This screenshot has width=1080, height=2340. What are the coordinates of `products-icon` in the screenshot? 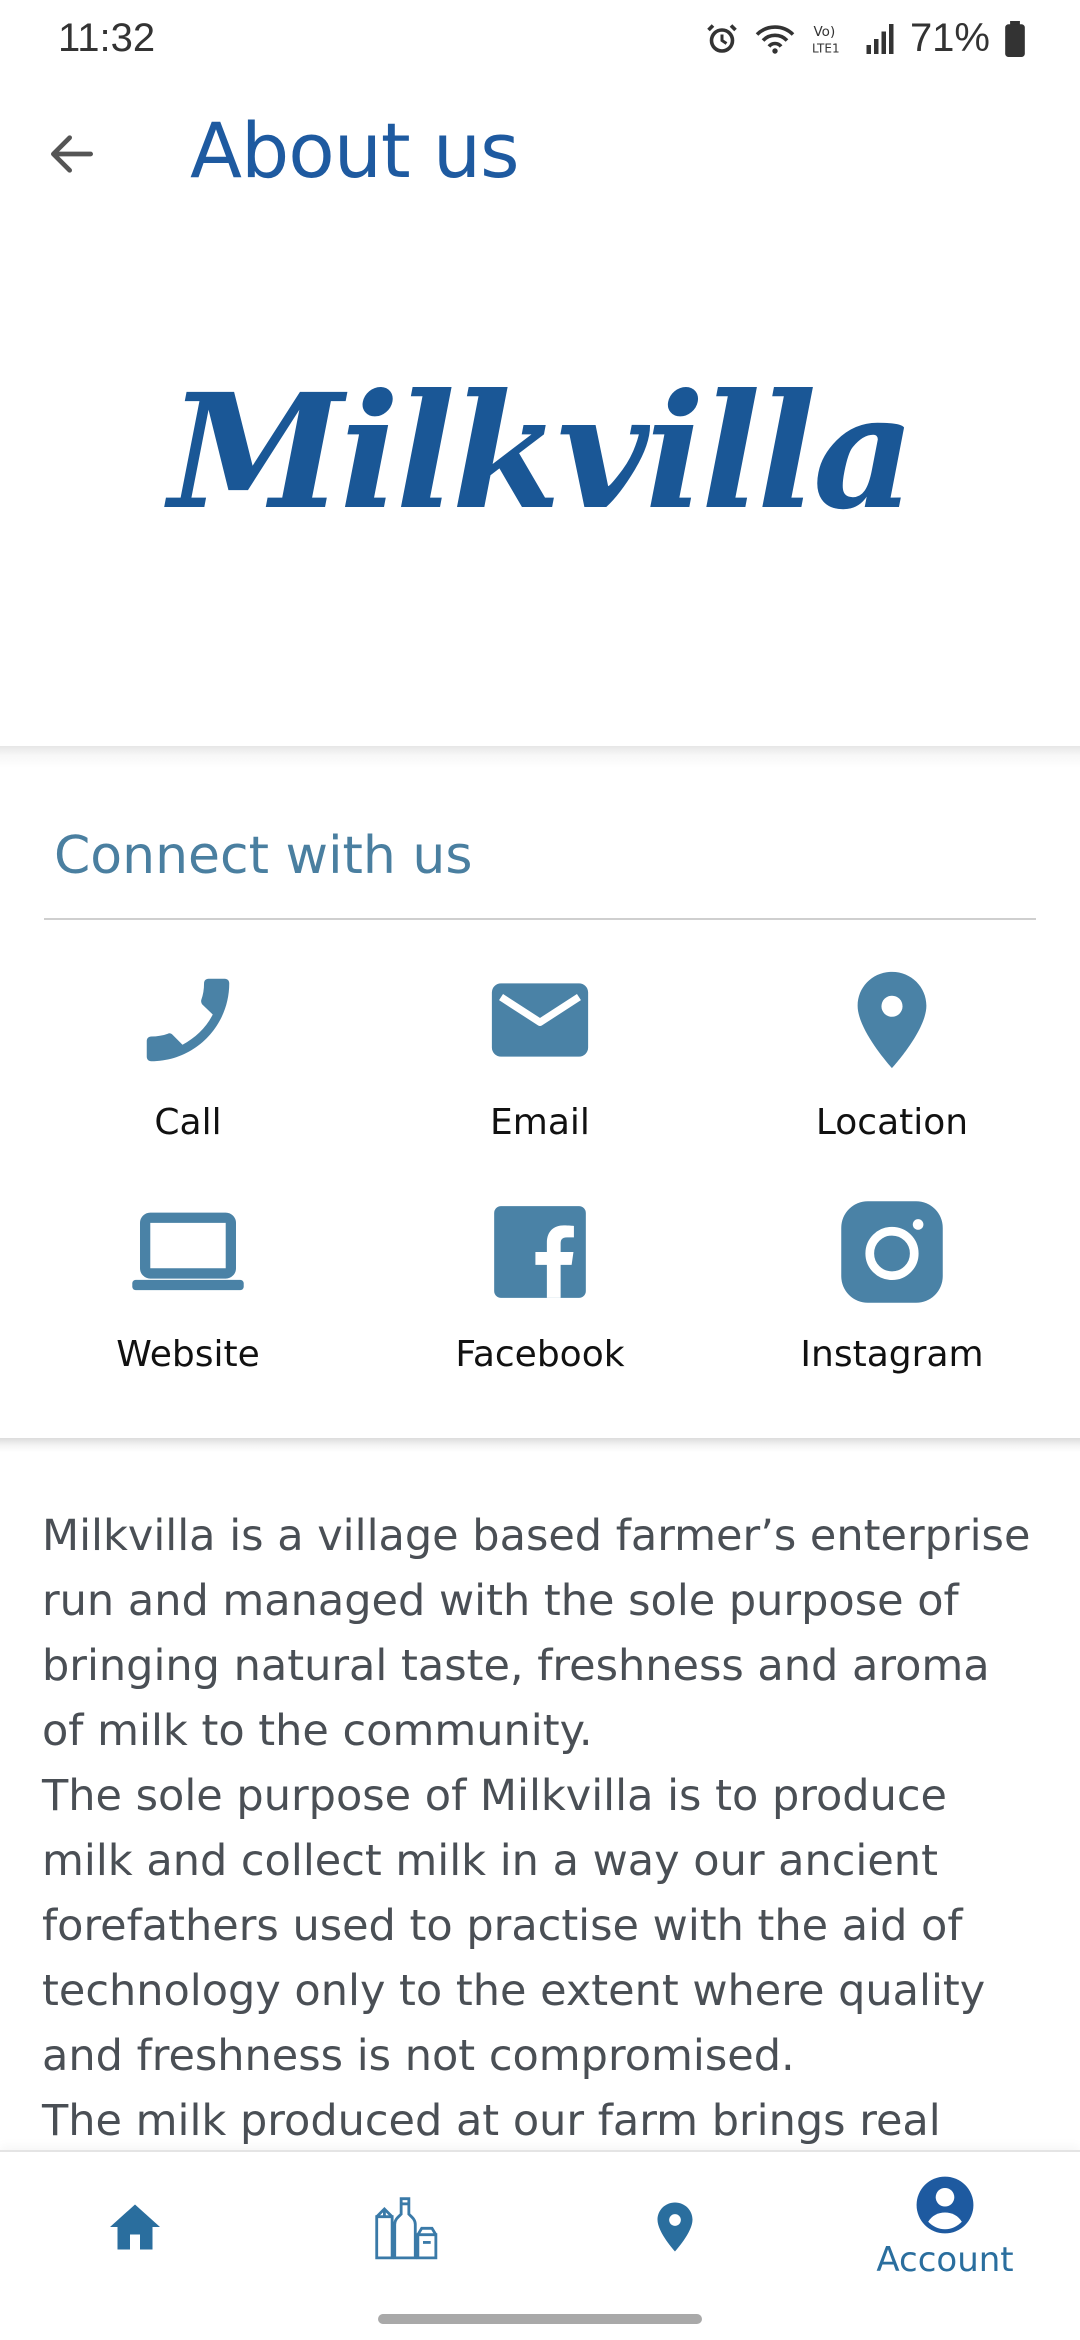 It's located at (406, 2228).